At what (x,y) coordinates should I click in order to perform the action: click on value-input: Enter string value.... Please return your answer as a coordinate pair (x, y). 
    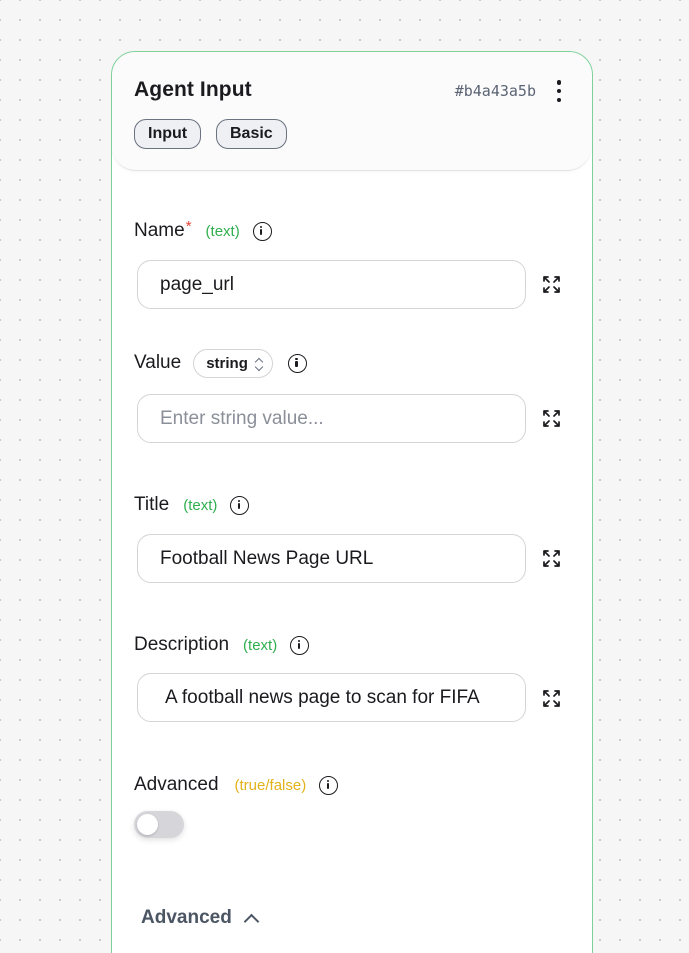
    Looking at the image, I should click on (331, 418).